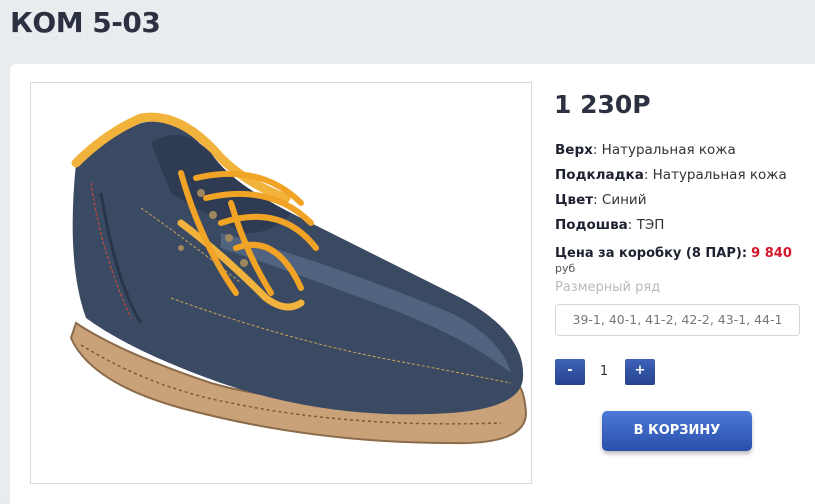 The width and height of the screenshot is (815, 504). I want to click on size-range-field: 39-1, 40-1, 41-2, 42-2, 43-1, 44-1, so click(677, 320).